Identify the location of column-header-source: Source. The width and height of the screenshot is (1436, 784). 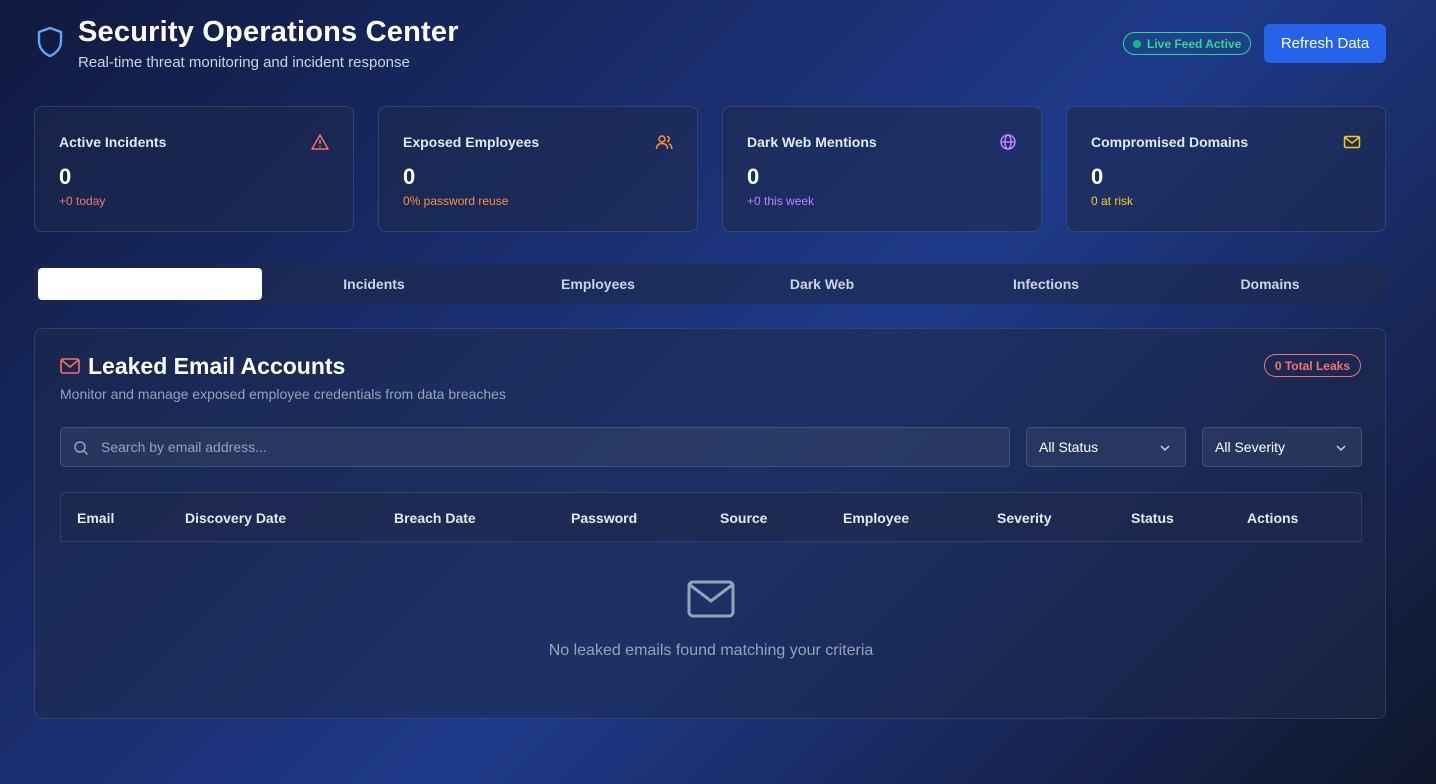
(743, 518).